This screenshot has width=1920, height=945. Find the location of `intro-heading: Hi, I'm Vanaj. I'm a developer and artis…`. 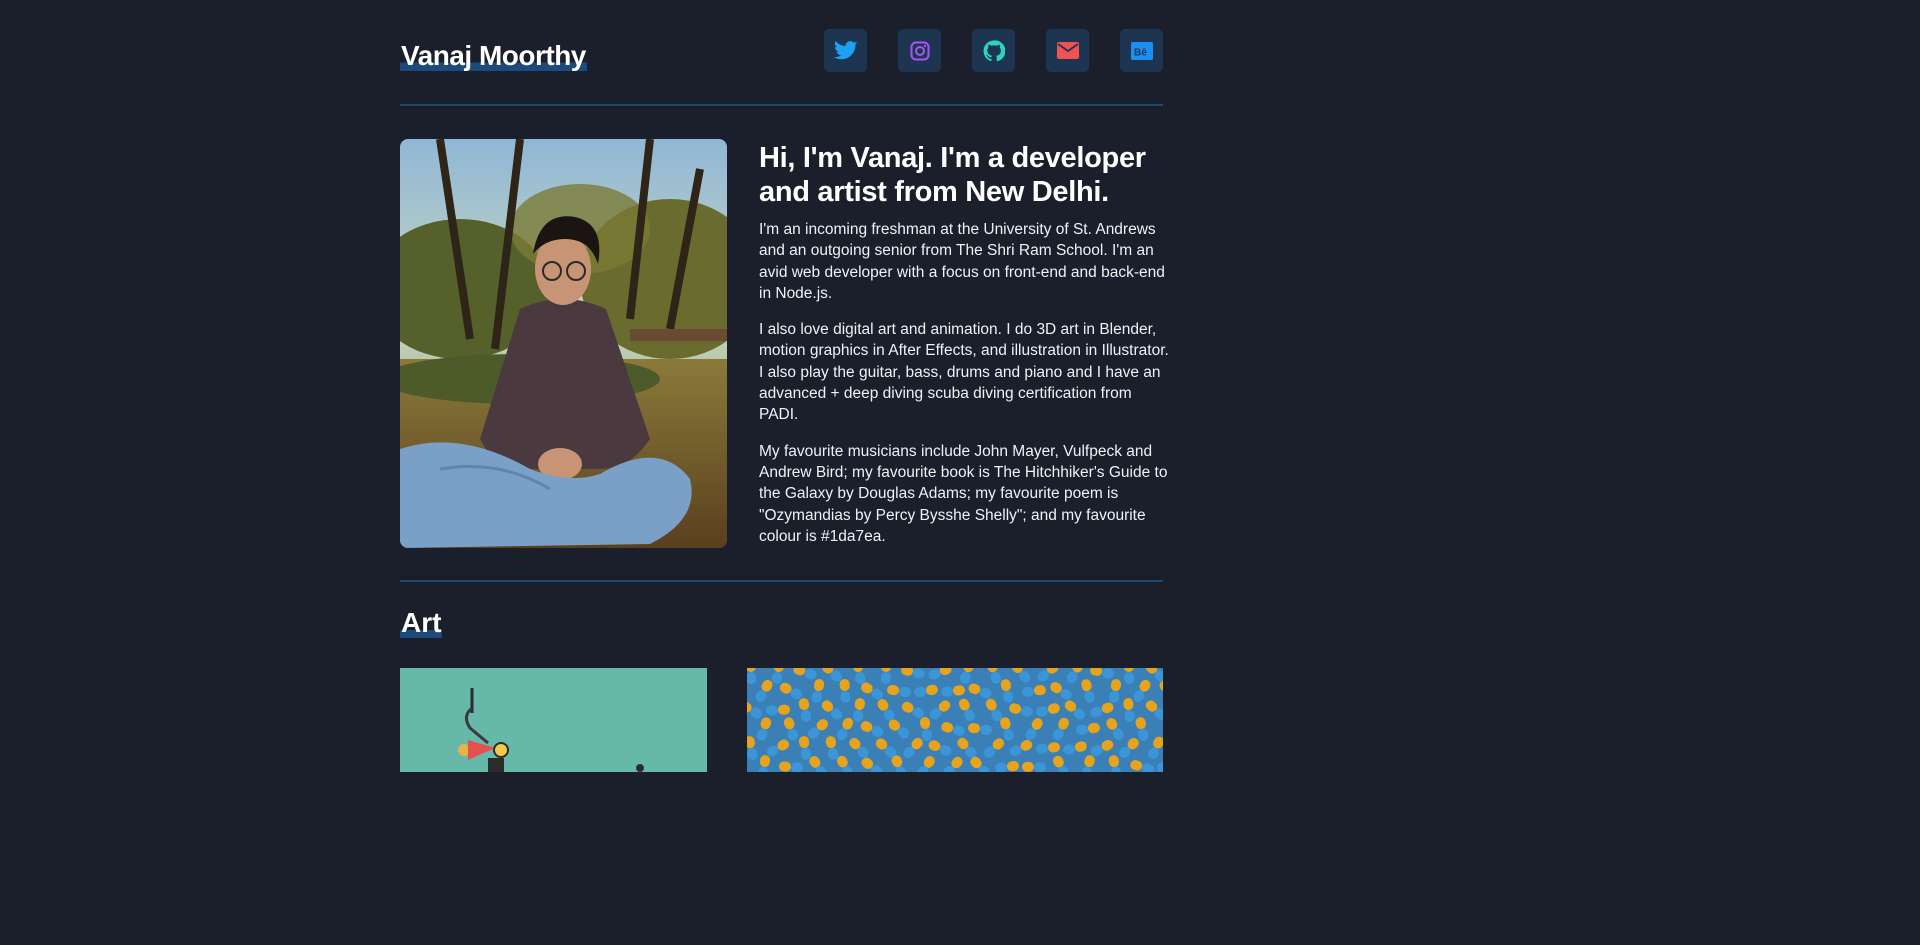

intro-heading: Hi, I'm Vanaj. I'm a developer and artis… is located at coordinates (952, 175).